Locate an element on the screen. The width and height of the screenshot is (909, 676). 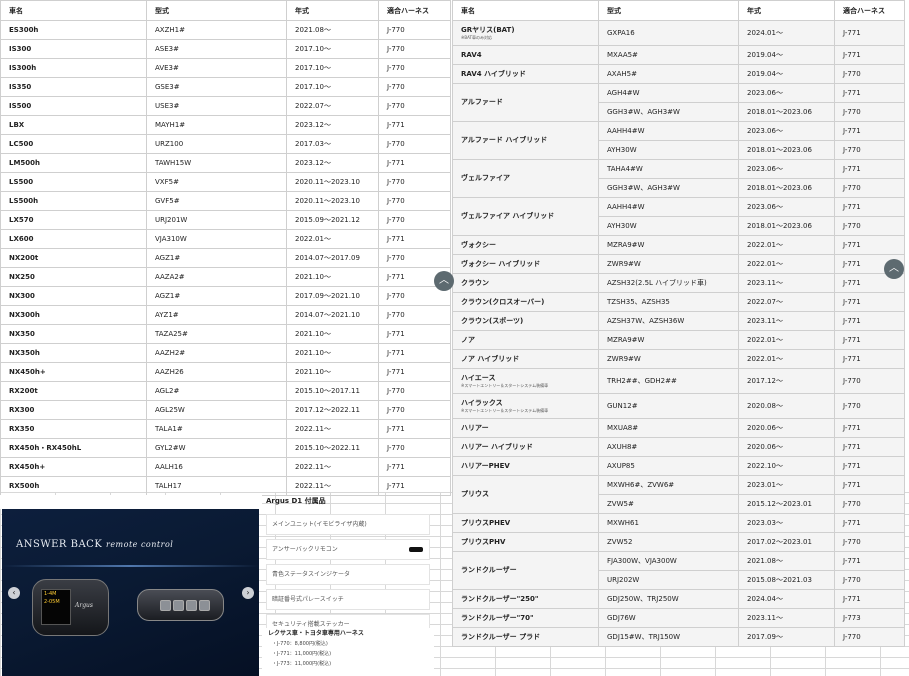
car-name: ランドクルーザー is located at coordinates (489, 570).